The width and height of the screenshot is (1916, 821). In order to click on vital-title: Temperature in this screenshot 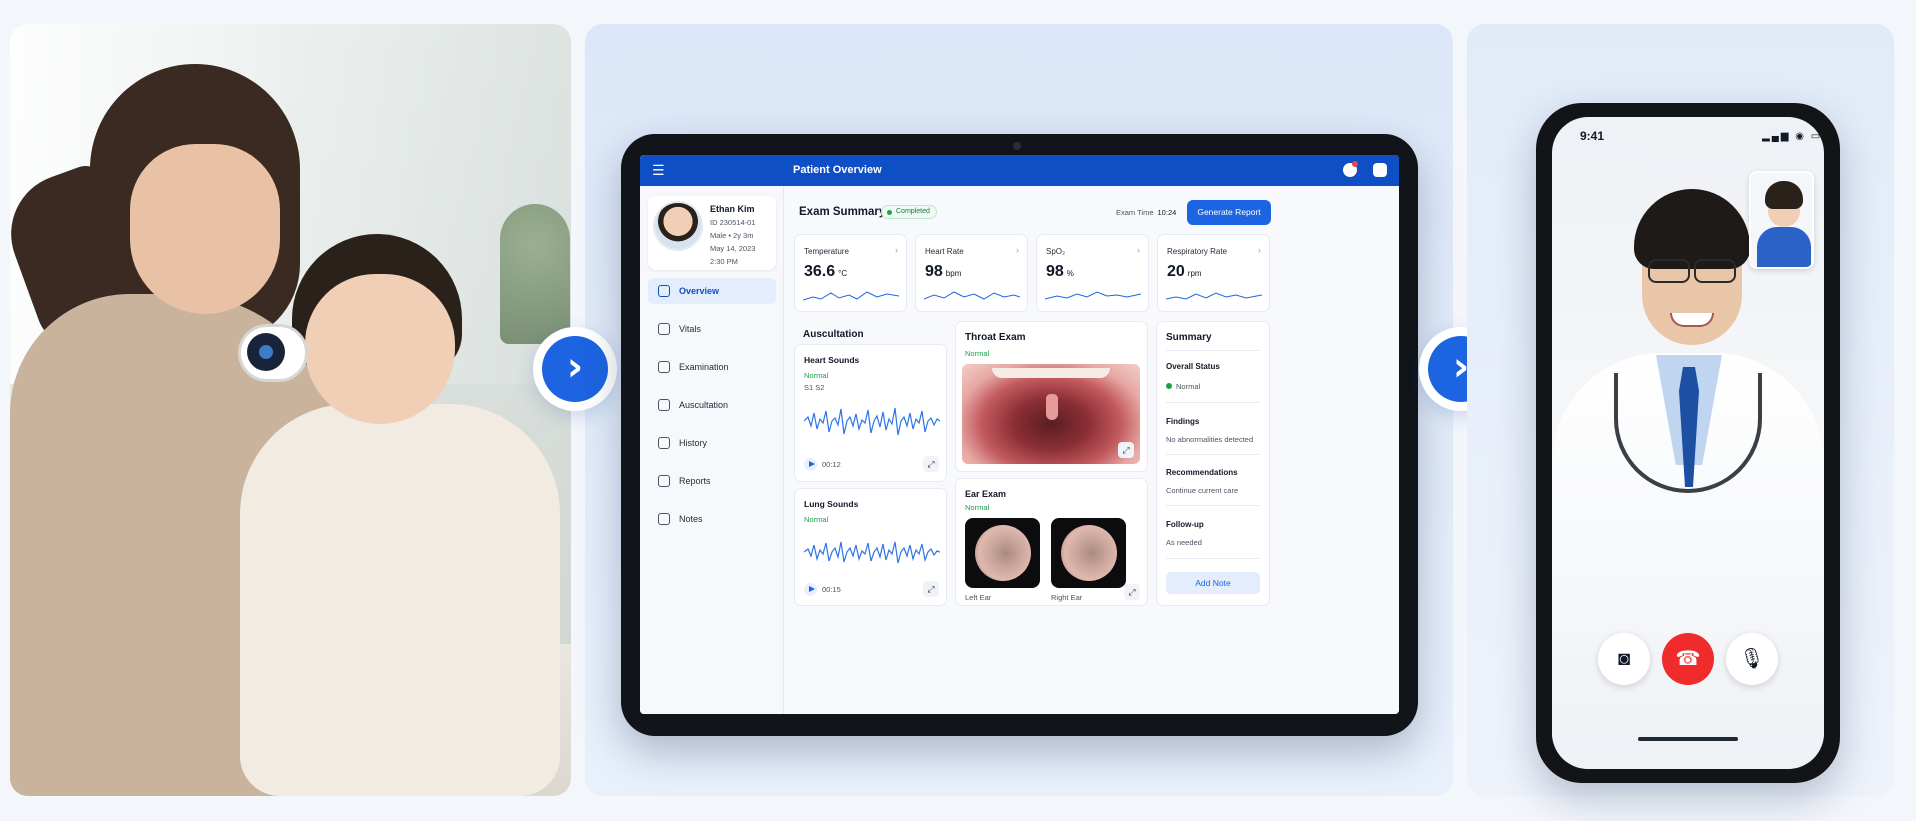, I will do `click(826, 251)`.